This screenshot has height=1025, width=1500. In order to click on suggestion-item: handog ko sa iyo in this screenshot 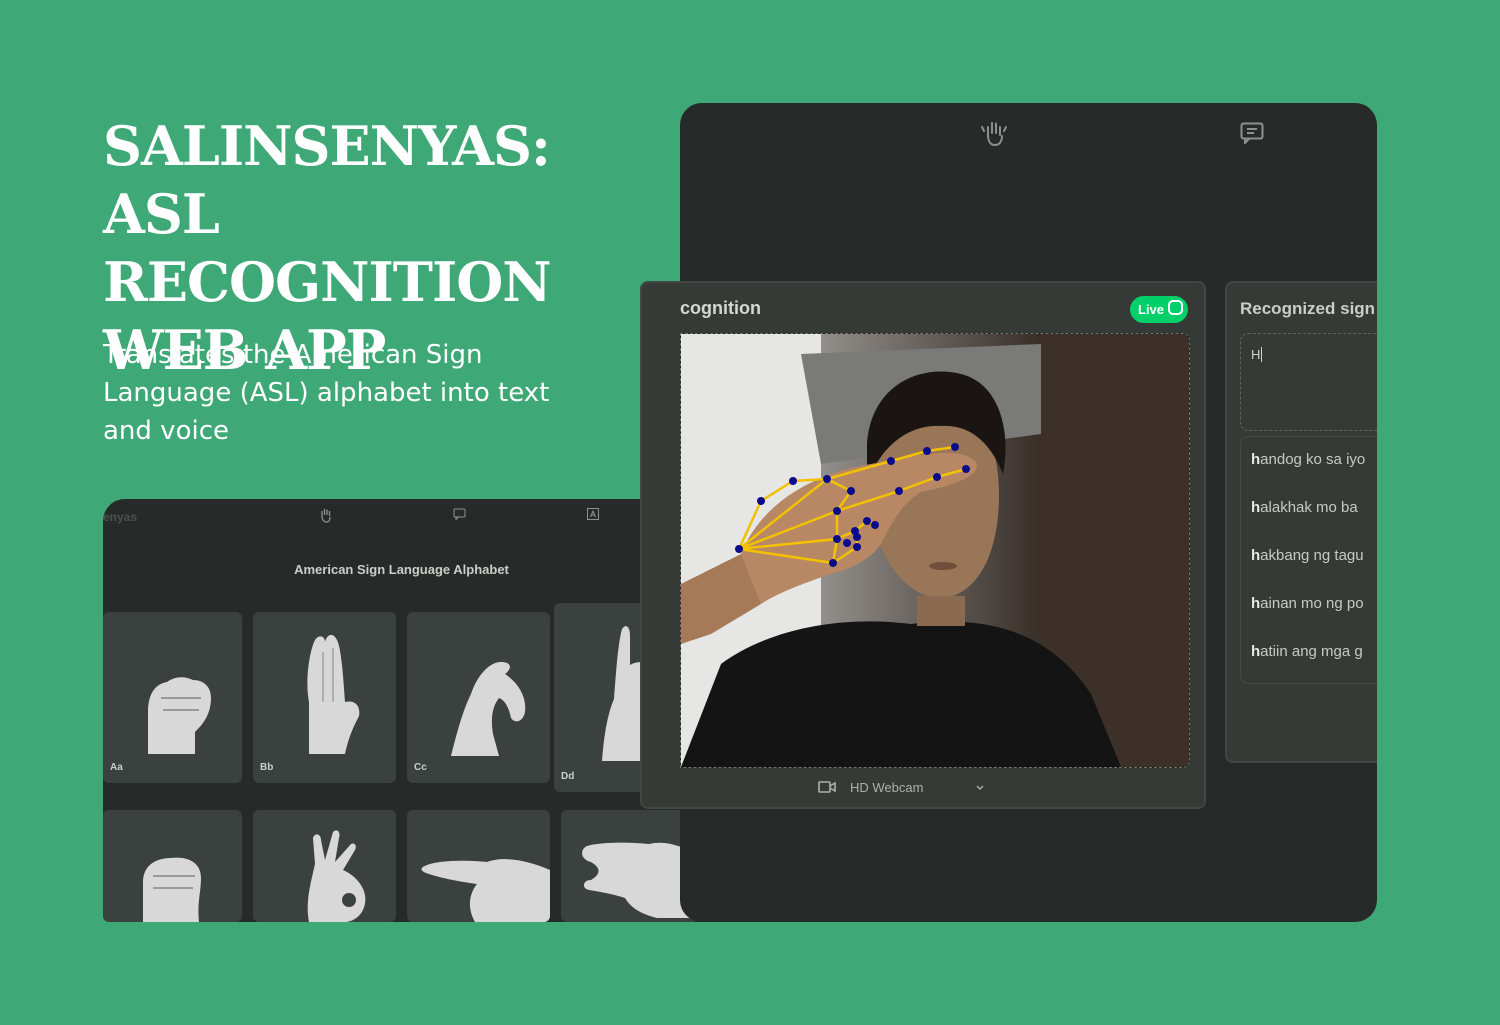, I will do `click(1308, 459)`.